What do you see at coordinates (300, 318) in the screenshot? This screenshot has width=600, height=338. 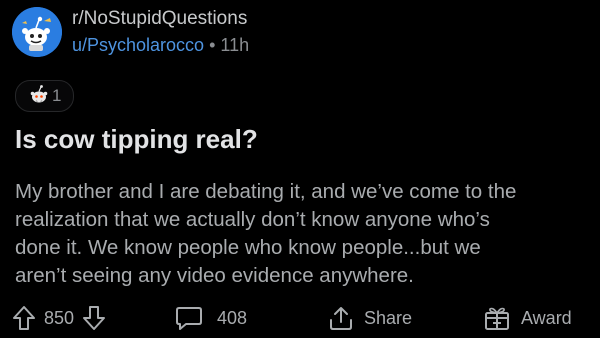 I see `post-action-bar: 850 408 Share Award` at bounding box center [300, 318].